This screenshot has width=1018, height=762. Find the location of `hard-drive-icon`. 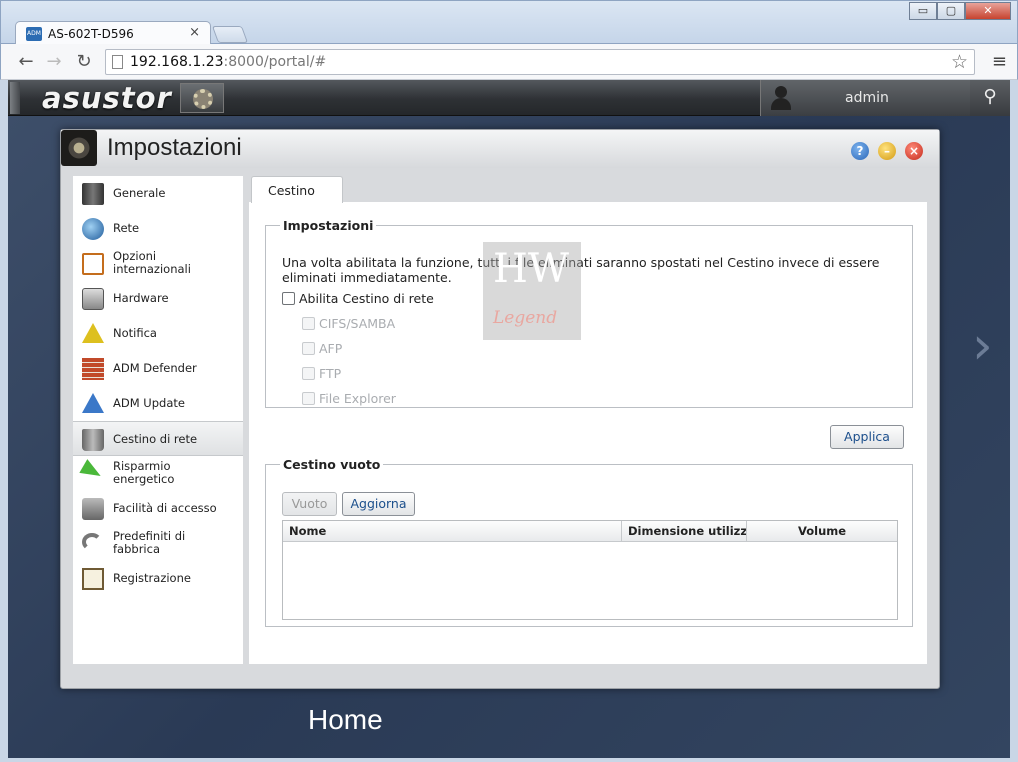

hard-drive-icon is located at coordinates (93, 299).